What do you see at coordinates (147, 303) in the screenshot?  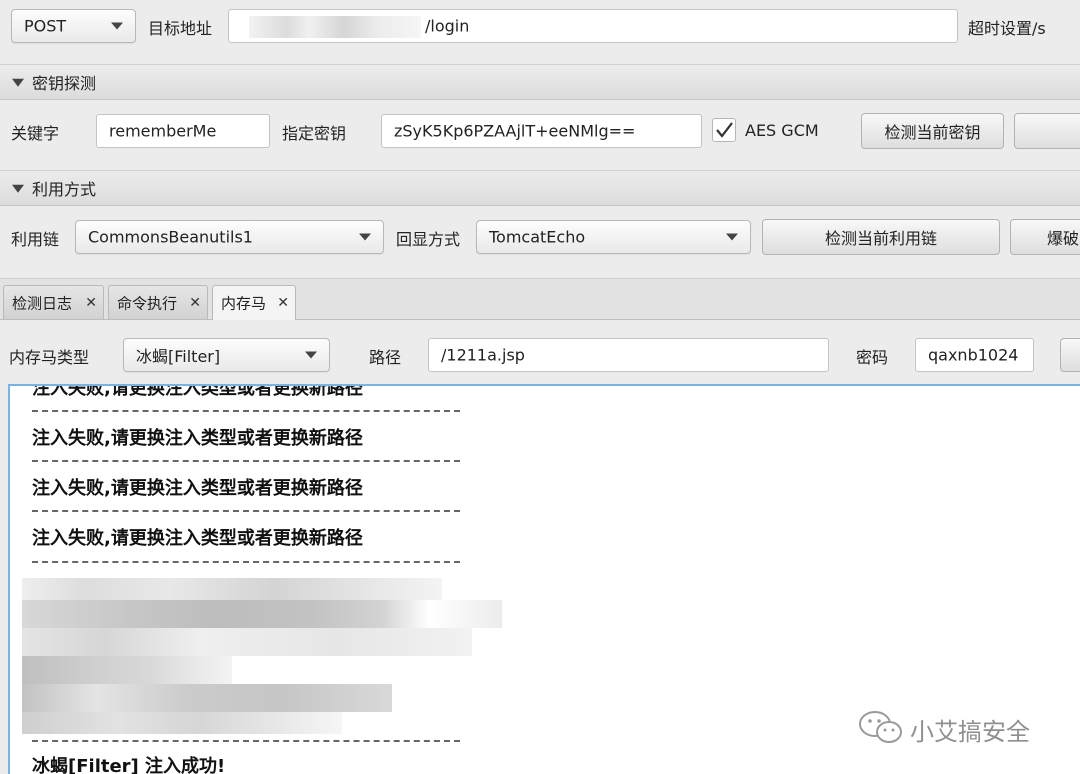 I see `tab-command-exec-label: 命令执行` at bounding box center [147, 303].